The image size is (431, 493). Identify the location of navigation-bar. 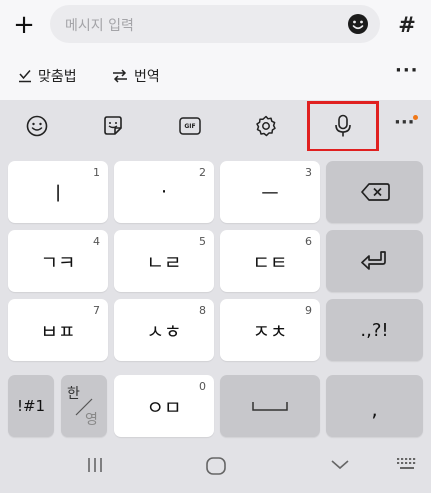
(215, 467).